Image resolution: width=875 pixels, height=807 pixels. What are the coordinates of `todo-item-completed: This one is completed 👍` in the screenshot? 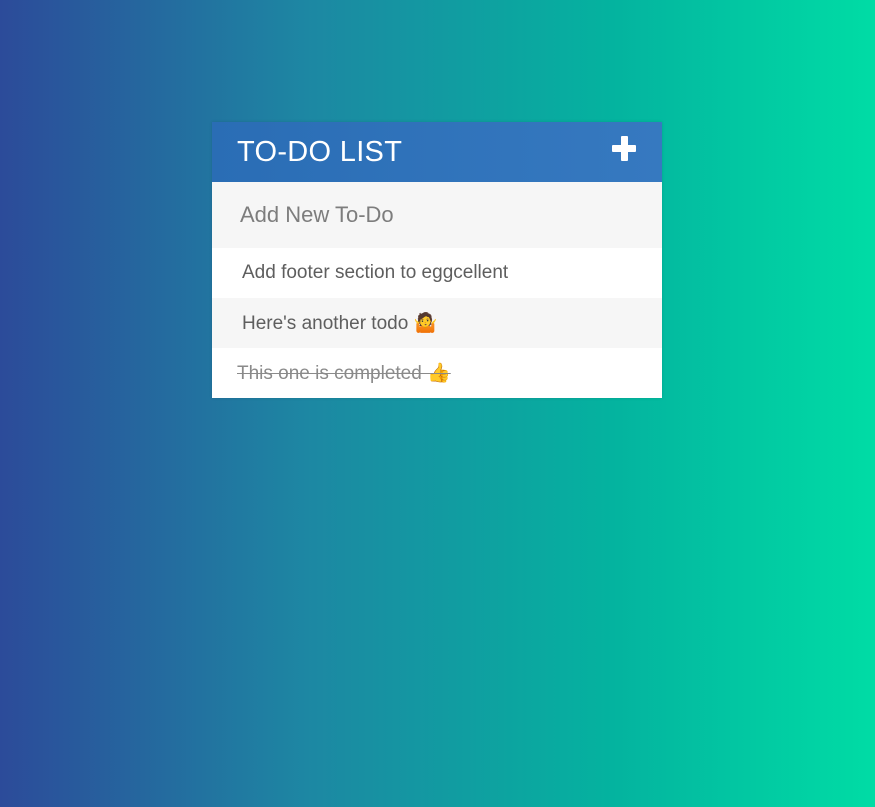 It's located at (437, 373).